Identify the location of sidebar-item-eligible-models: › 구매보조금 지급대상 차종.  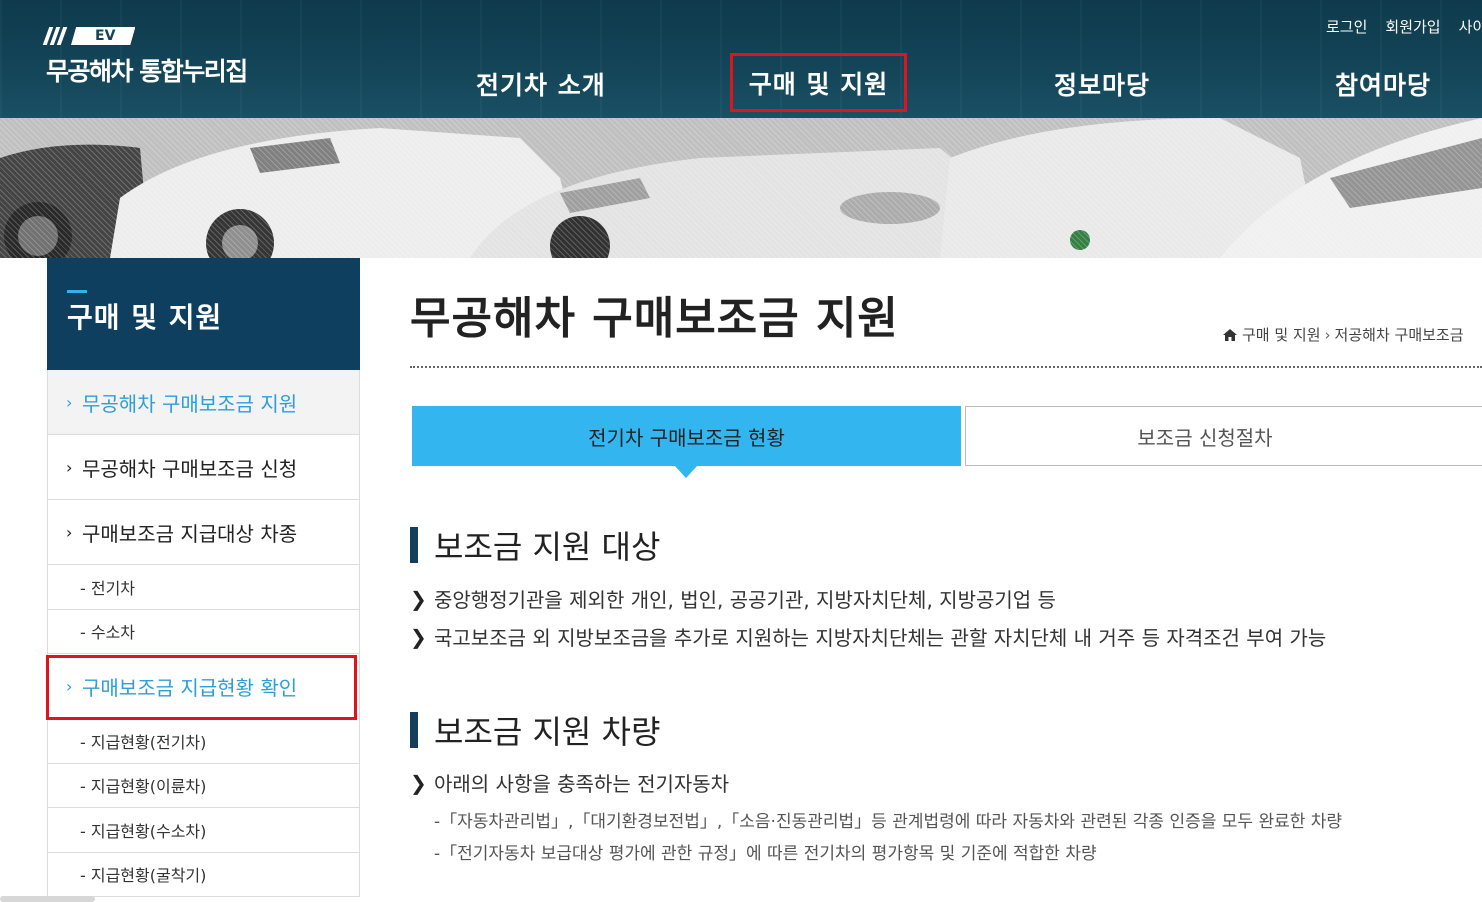
(203, 532).